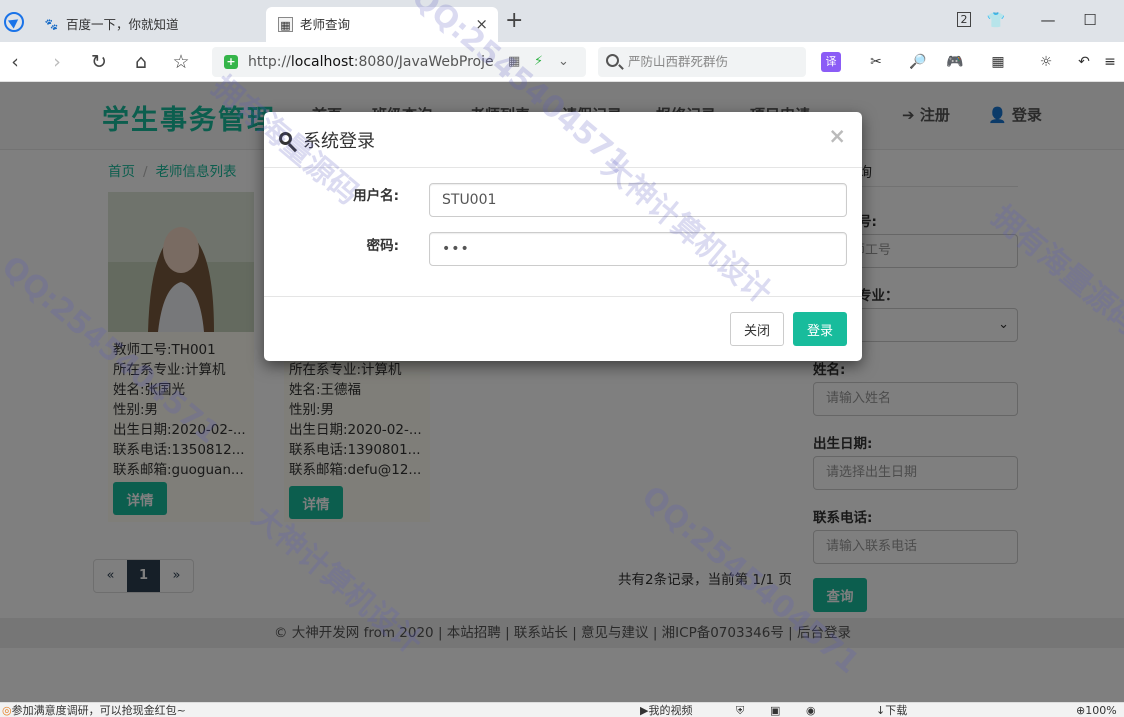  I want to click on tab-title: 老师查询, so click(325, 24).